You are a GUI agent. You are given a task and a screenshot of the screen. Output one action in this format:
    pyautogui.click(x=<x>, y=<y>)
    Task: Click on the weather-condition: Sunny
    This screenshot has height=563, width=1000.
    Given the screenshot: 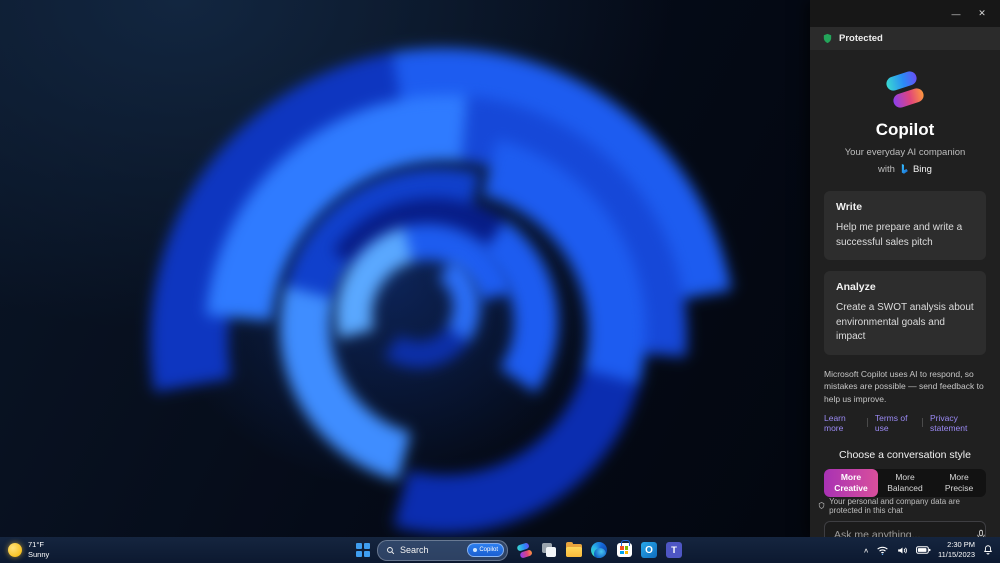 What is the action you would take?
    pyautogui.click(x=39, y=554)
    